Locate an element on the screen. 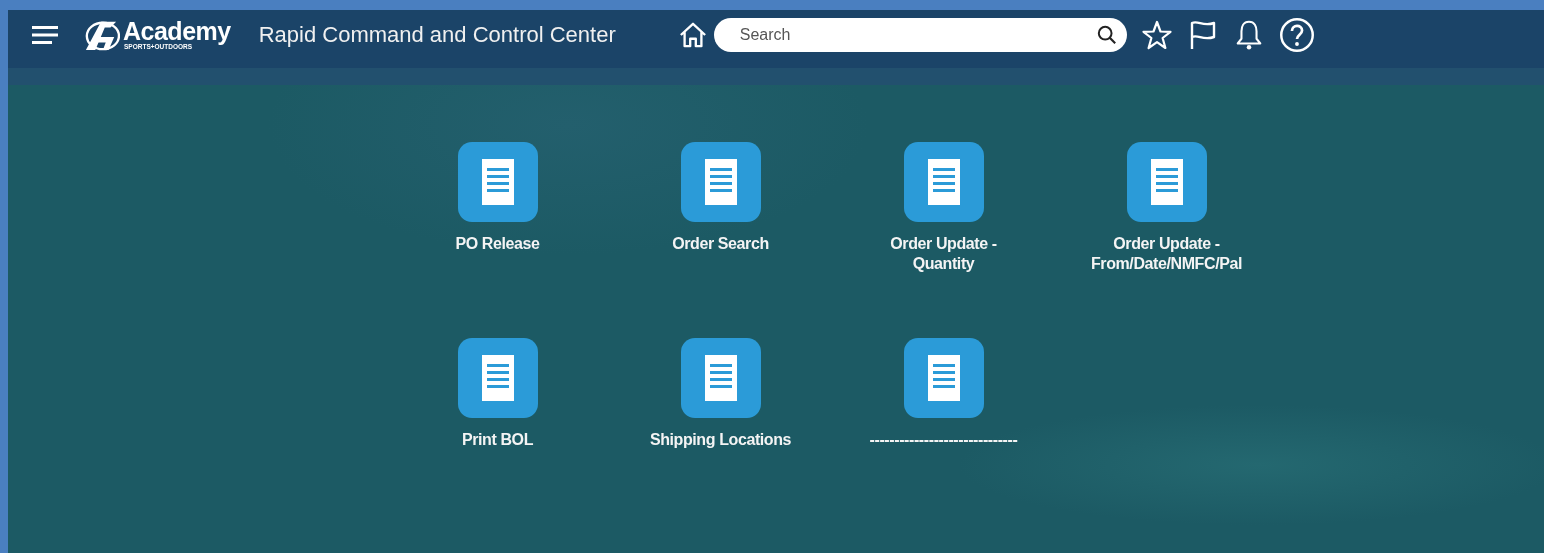 This screenshot has width=1544, height=553. tile-label: From/Date/NMFC/Pal is located at coordinates (1166, 264).